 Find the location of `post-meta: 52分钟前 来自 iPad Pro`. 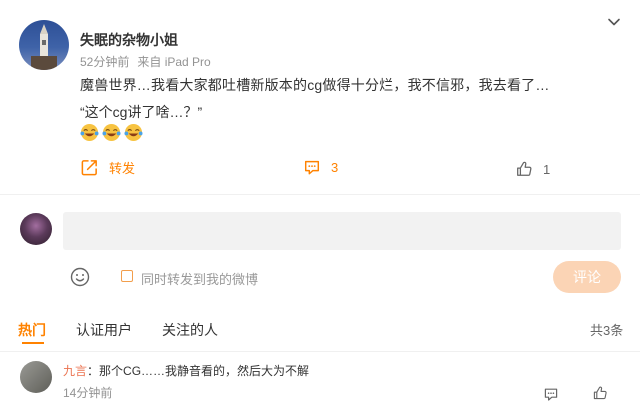

post-meta: 52分钟前 来自 iPad Pro is located at coordinates (145, 61).